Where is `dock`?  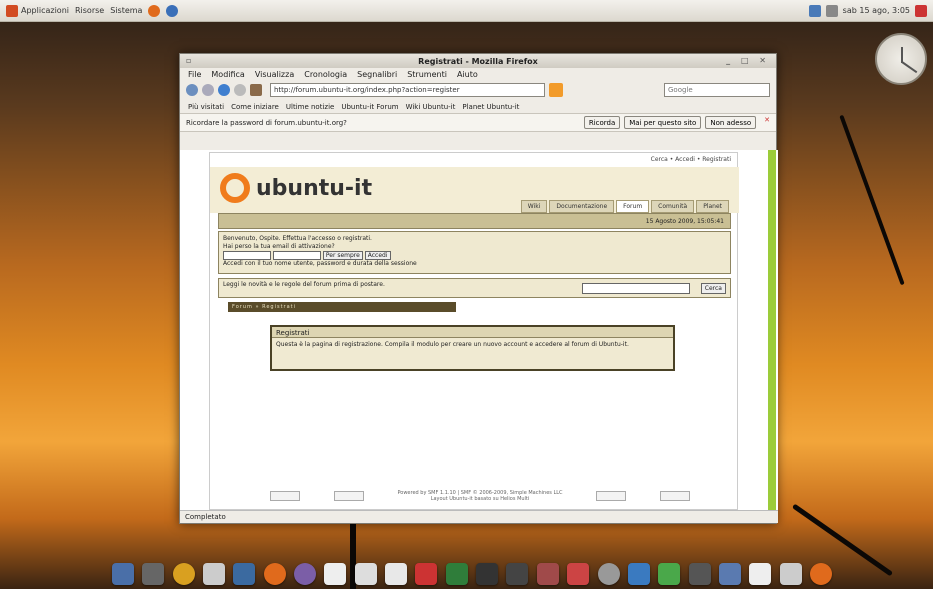 dock is located at coordinates (472, 569).